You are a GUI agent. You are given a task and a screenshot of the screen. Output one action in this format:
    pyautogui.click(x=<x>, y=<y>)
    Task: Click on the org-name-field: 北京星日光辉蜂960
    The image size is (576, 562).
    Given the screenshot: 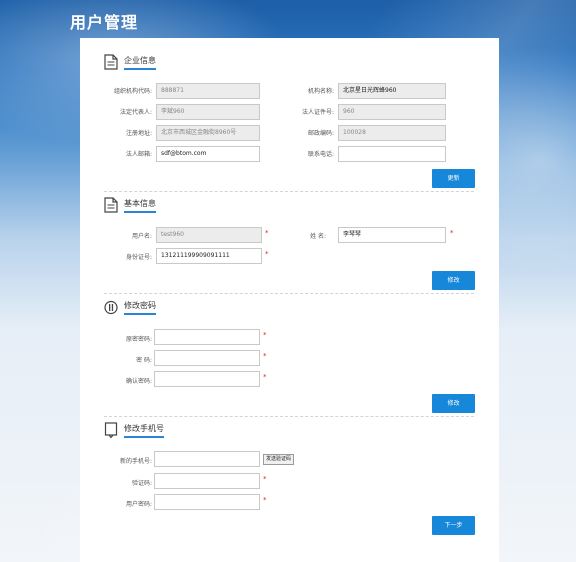 What is the action you would take?
    pyautogui.click(x=392, y=91)
    